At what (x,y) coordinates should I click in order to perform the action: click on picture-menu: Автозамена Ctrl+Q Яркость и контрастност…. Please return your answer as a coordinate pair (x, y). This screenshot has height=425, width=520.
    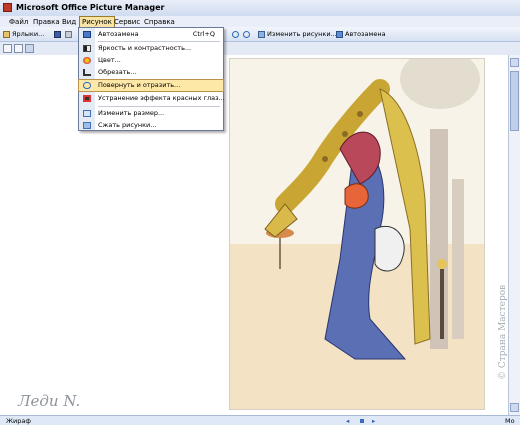
    Looking at the image, I should click on (151, 79).